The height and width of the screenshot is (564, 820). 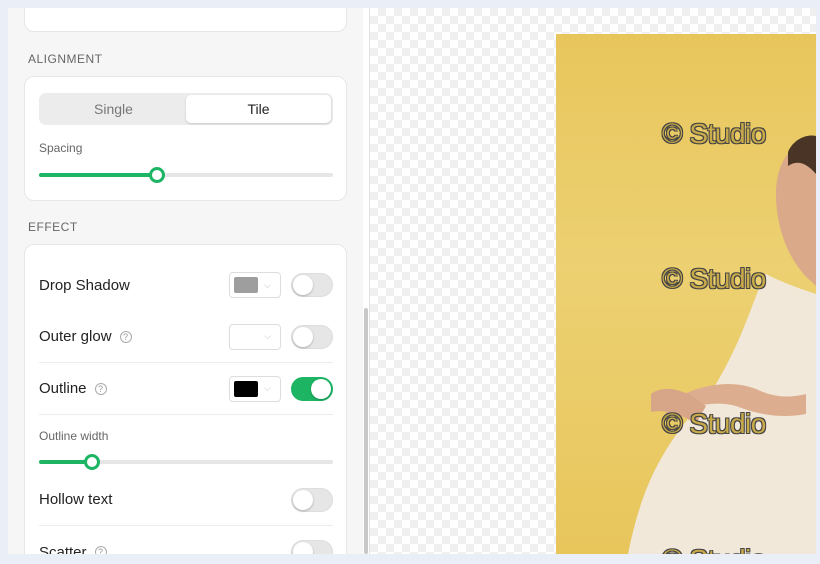 I want to click on outer-glow-row: Outer glow ? ⌵, so click(x=186, y=337).